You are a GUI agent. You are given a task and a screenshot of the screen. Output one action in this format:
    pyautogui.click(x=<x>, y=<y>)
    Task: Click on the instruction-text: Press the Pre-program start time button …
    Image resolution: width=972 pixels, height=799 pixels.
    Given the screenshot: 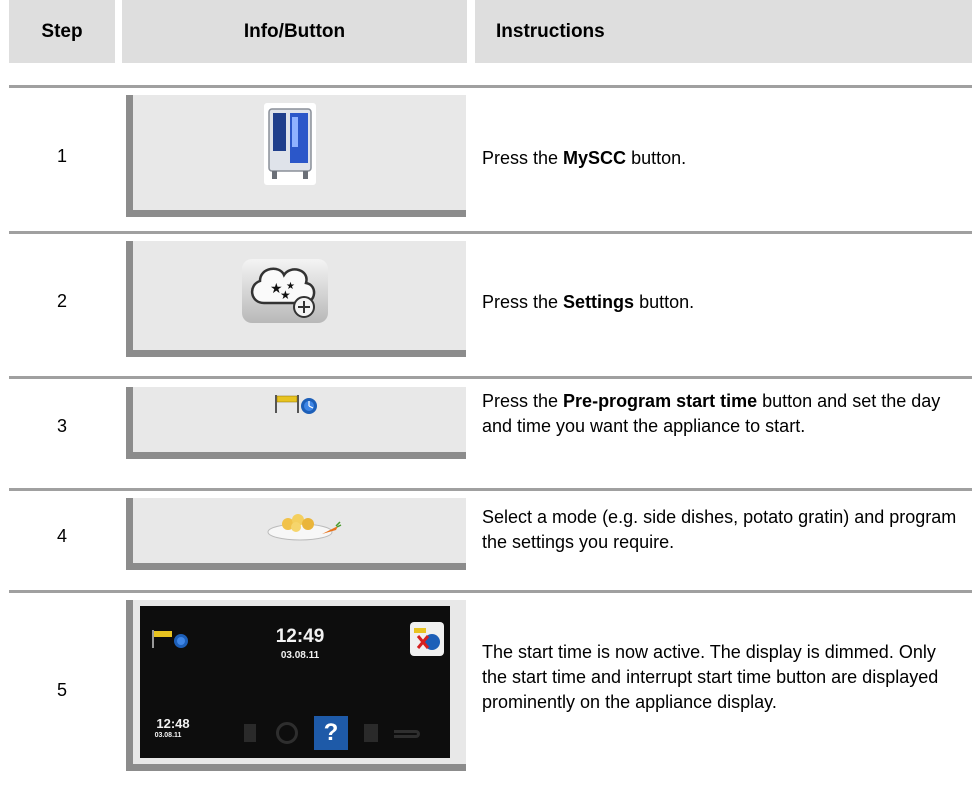 What is the action you would take?
    pyautogui.click(x=711, y=413)
    